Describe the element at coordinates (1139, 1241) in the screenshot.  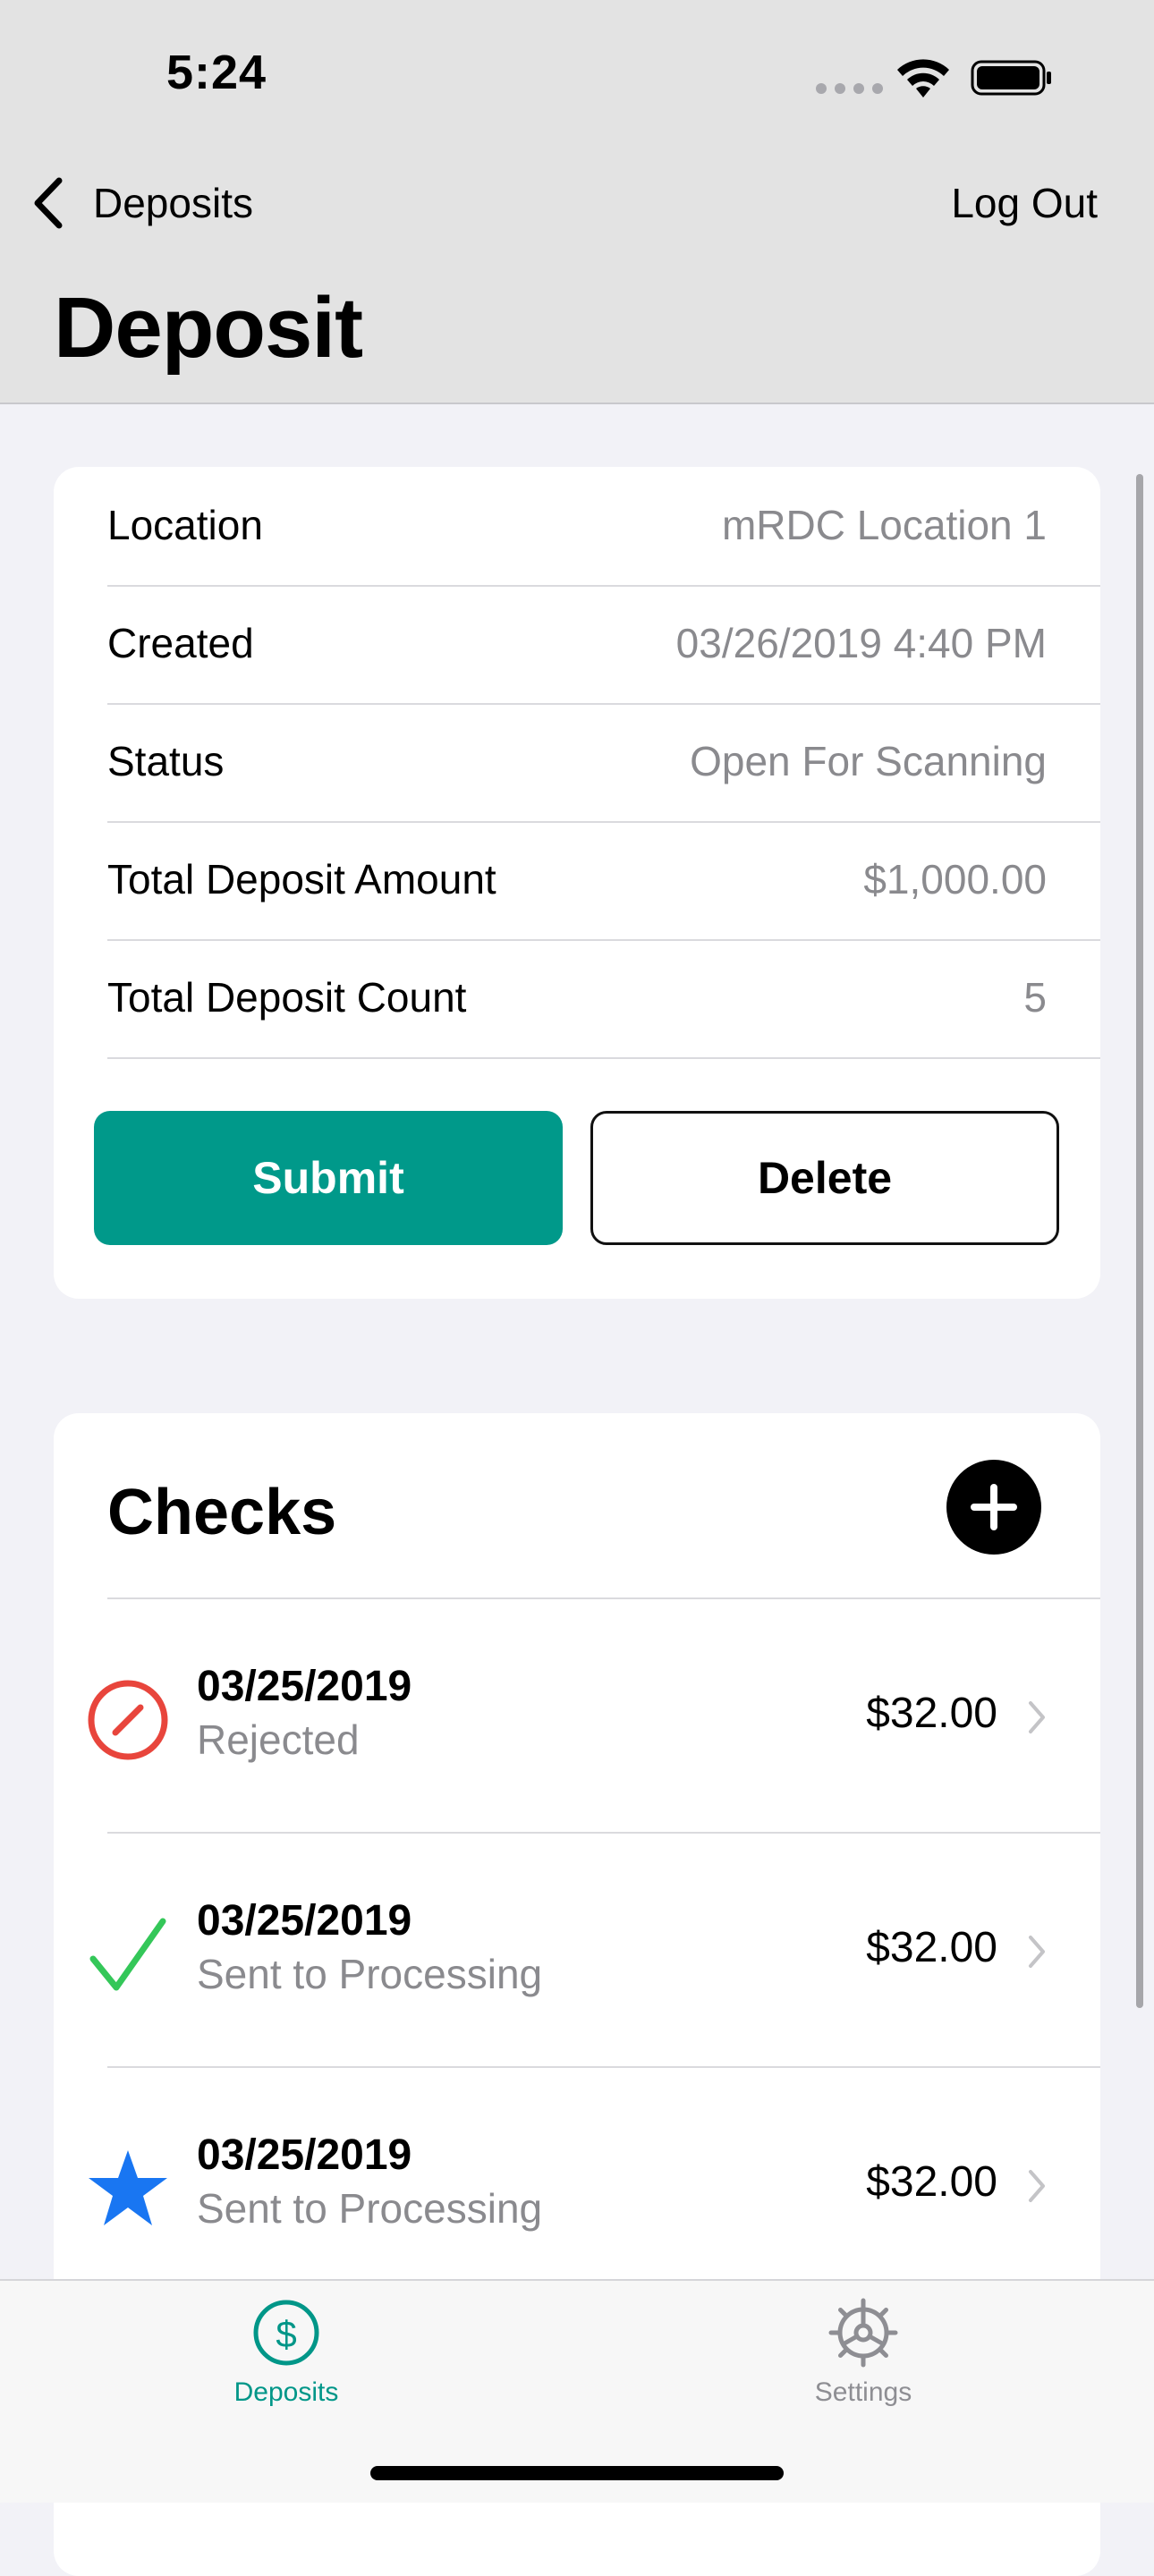
I see `scroll-indicator` at that location.